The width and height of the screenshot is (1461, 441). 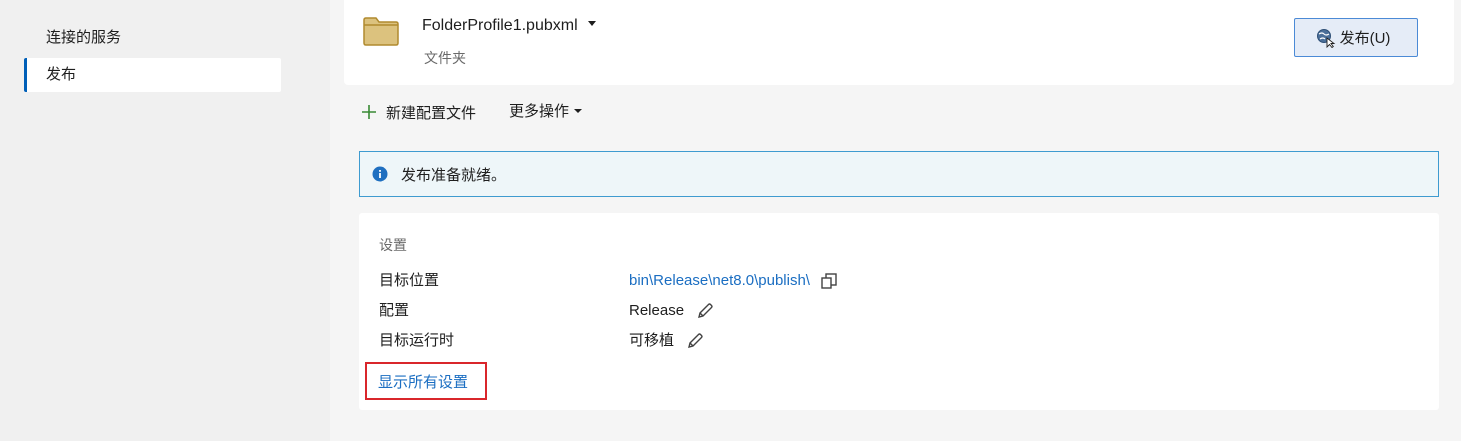 I want to click on setting-label: 目标运行时, so click(x=417, y=340).